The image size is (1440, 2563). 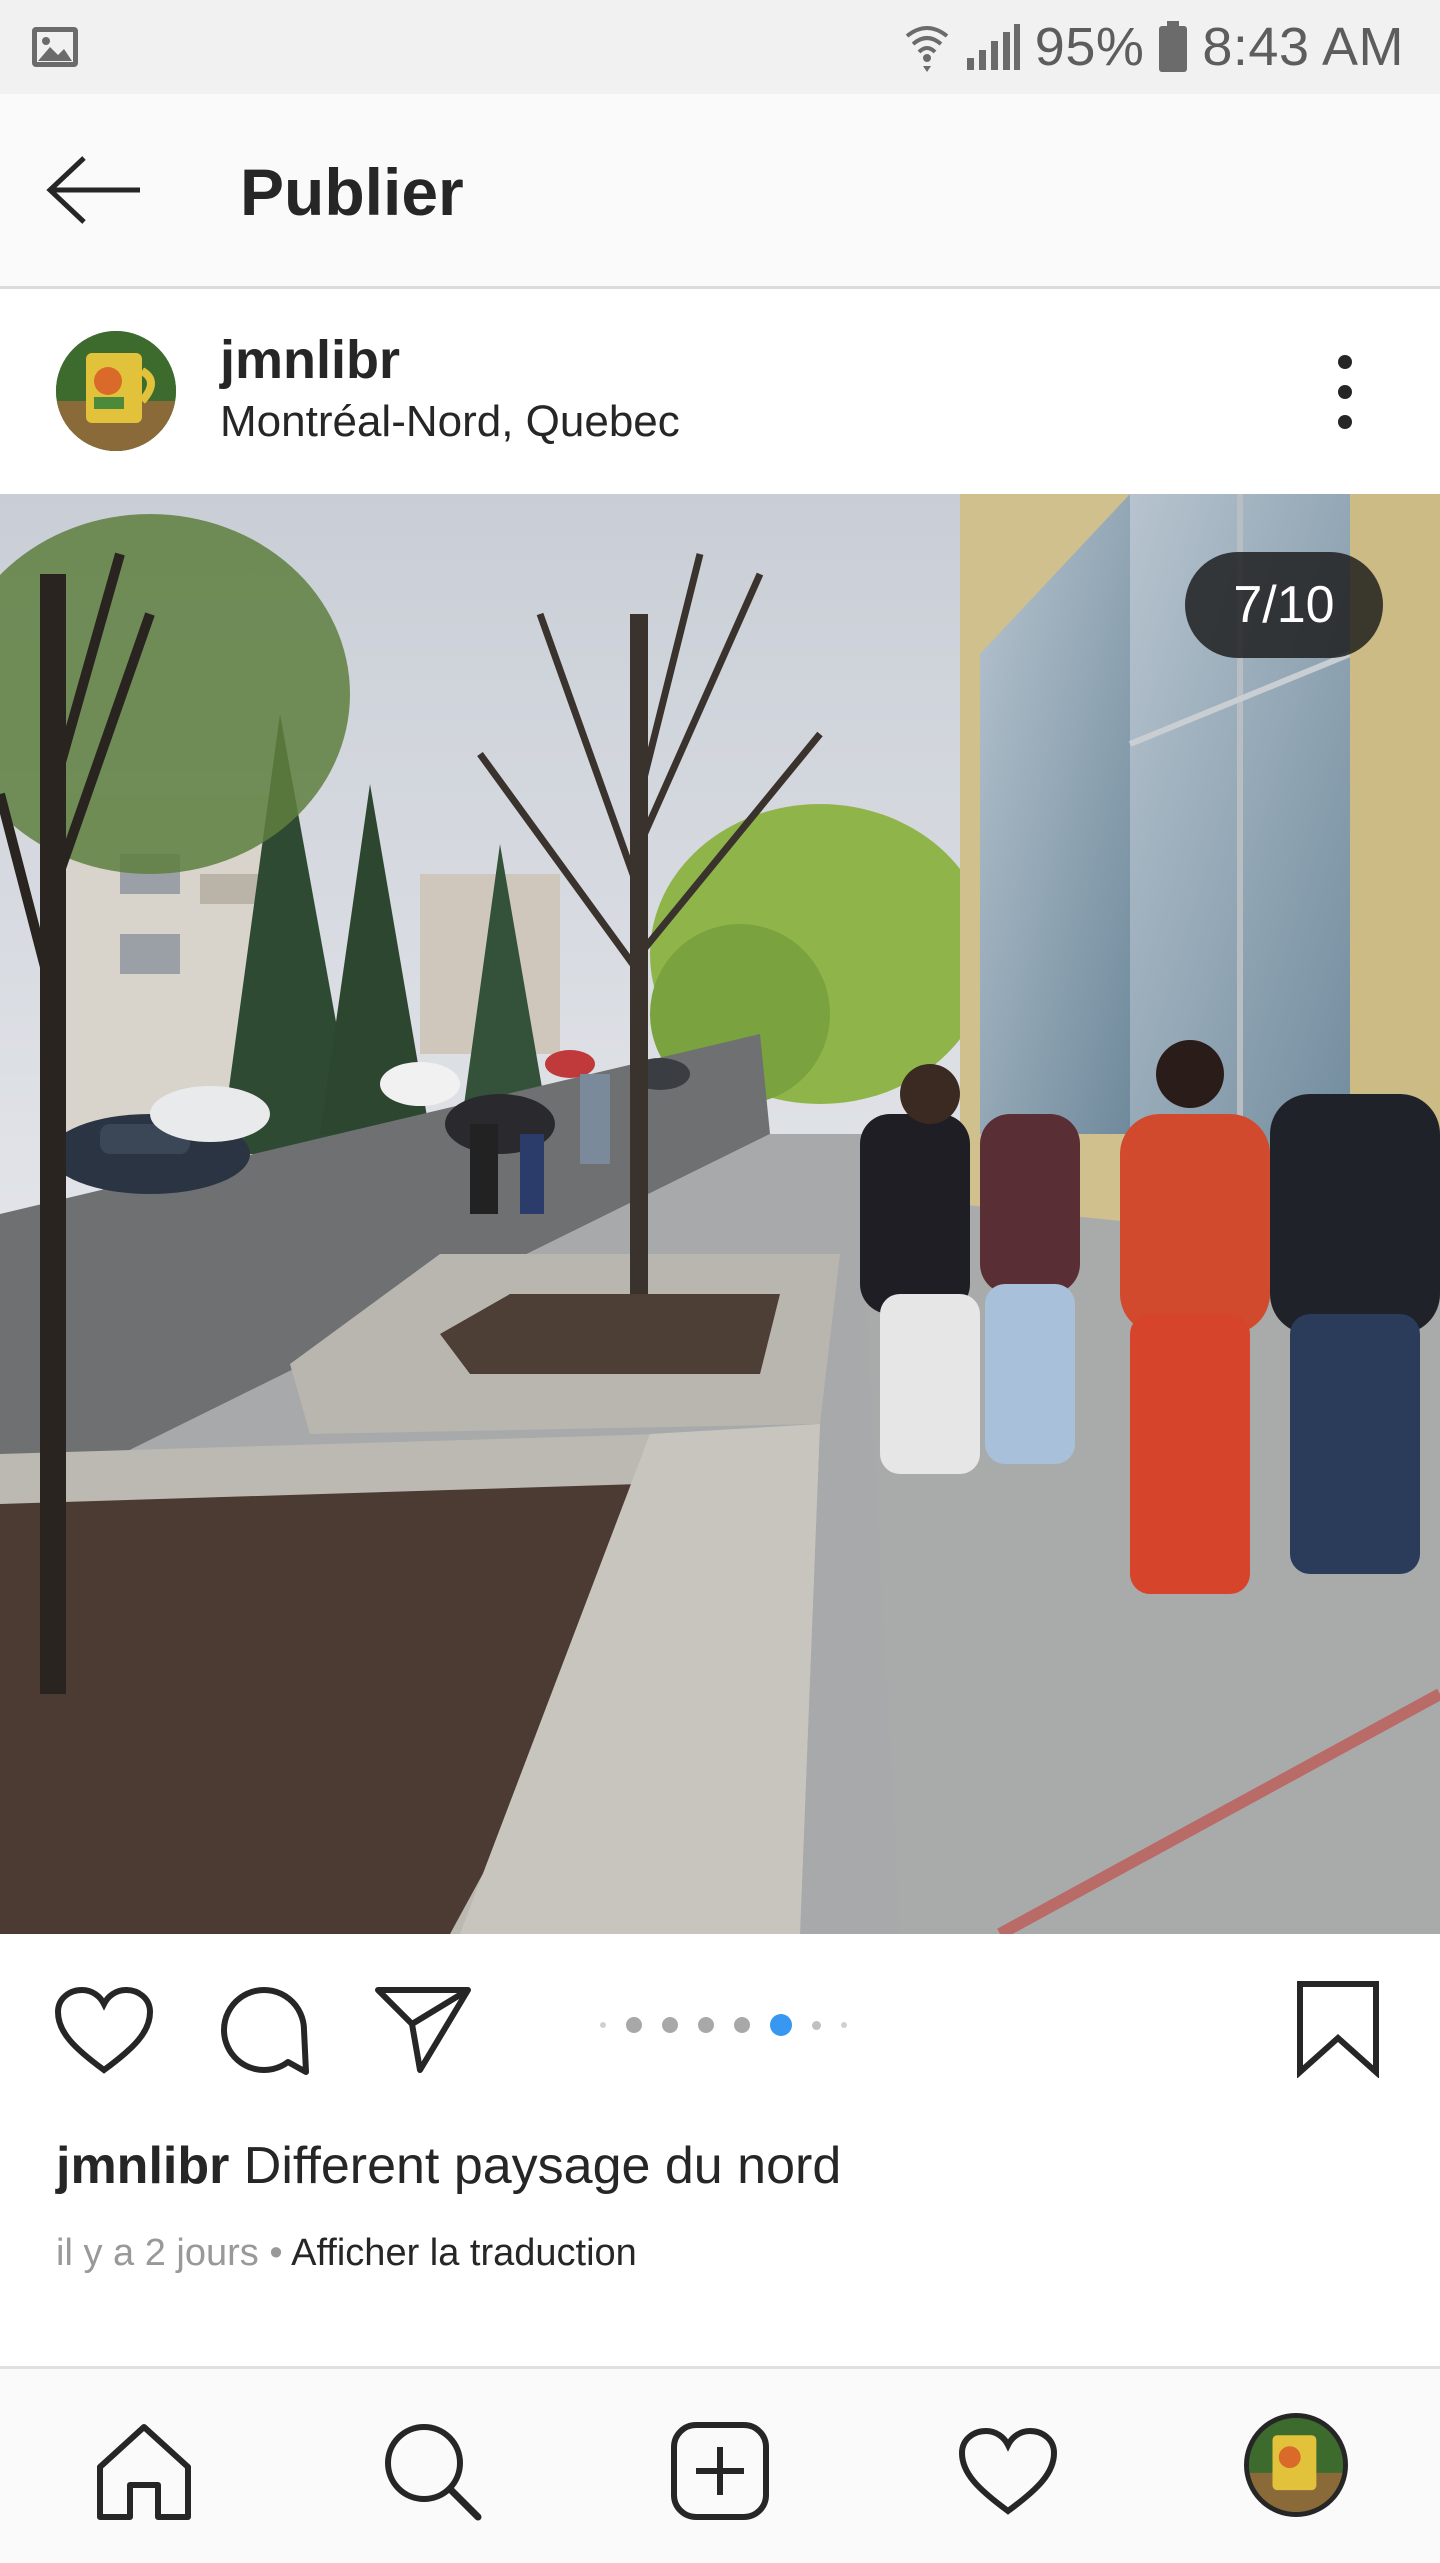 What do you see at coordinates (310, 360) in the screenshot?
I see `post-username: jmnlibr` at bounding box center [310, 360].